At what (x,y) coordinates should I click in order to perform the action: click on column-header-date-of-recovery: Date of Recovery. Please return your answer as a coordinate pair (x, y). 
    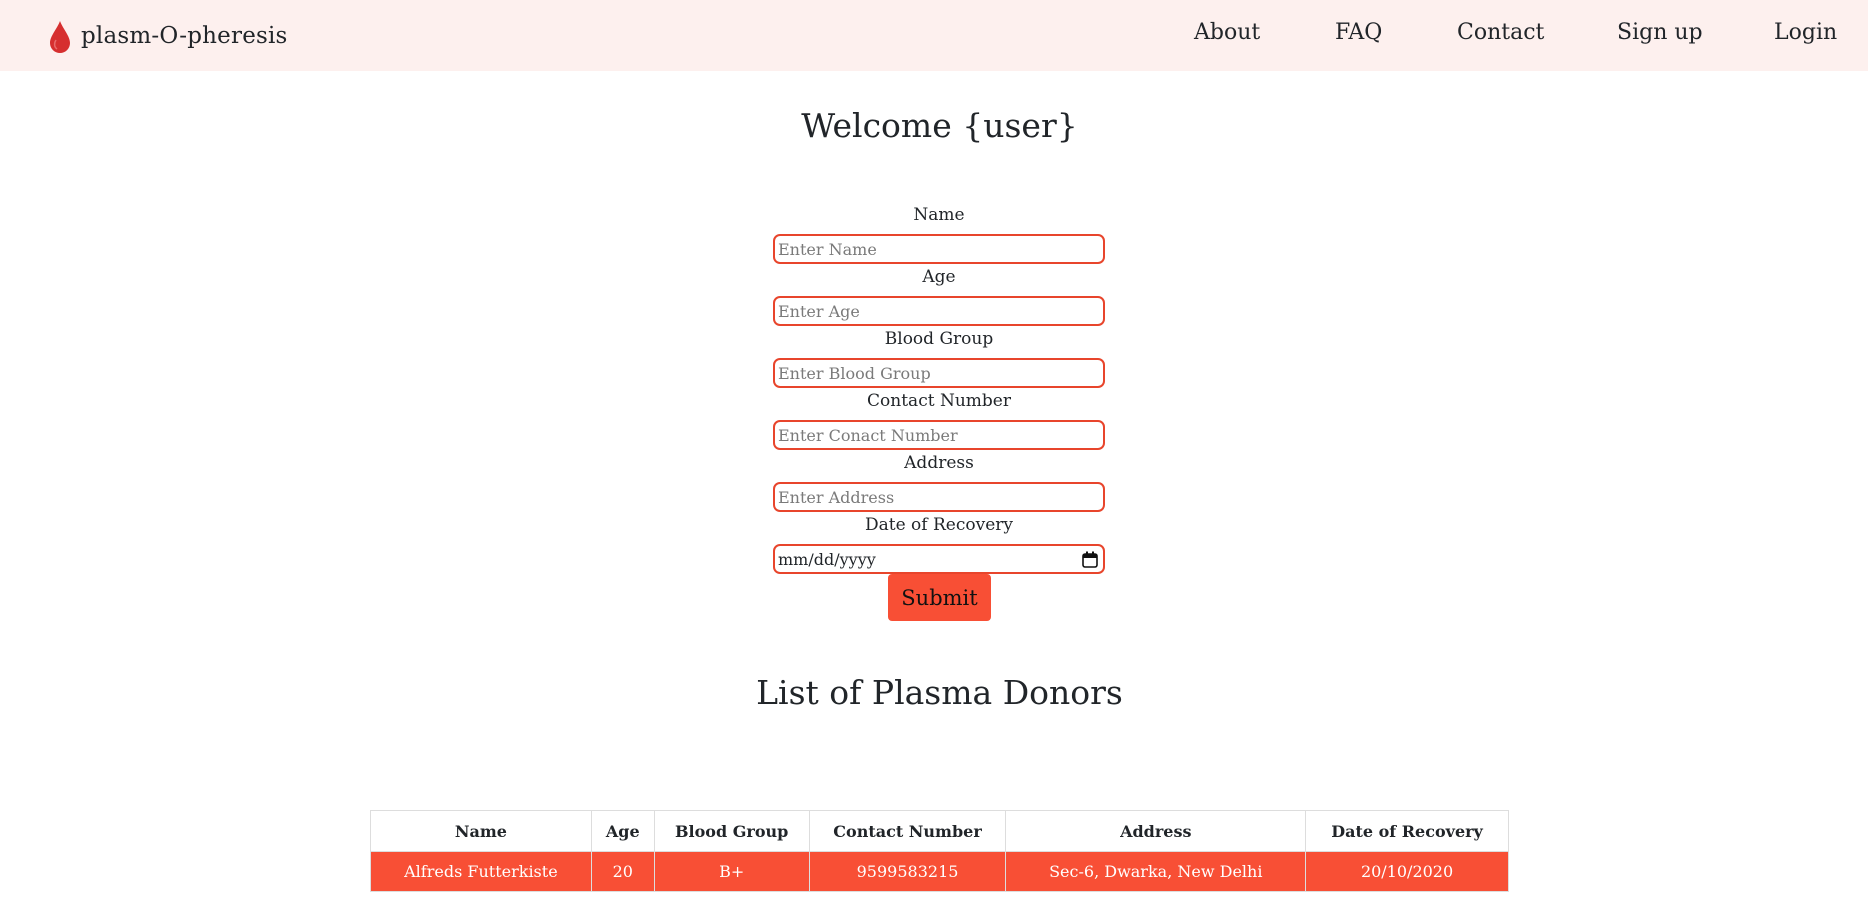
    Looking at the image, I should click on (1407, 831).